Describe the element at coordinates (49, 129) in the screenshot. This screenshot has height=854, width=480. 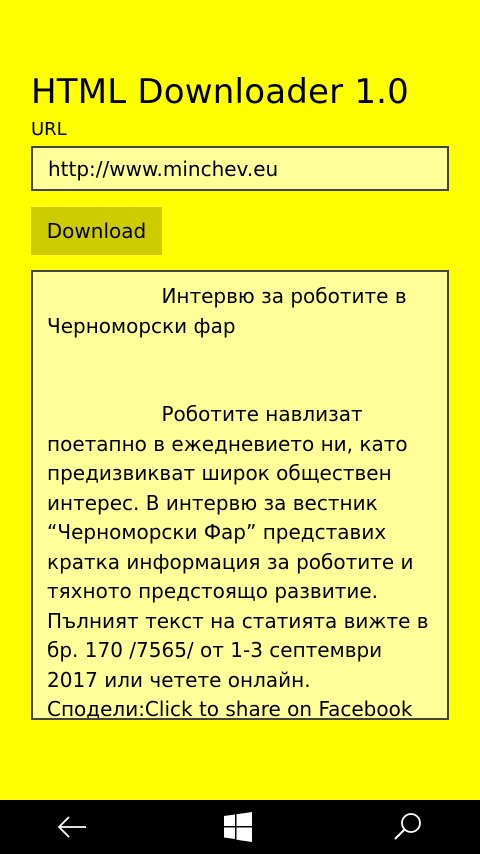
I see `url-label: URL` at that location.